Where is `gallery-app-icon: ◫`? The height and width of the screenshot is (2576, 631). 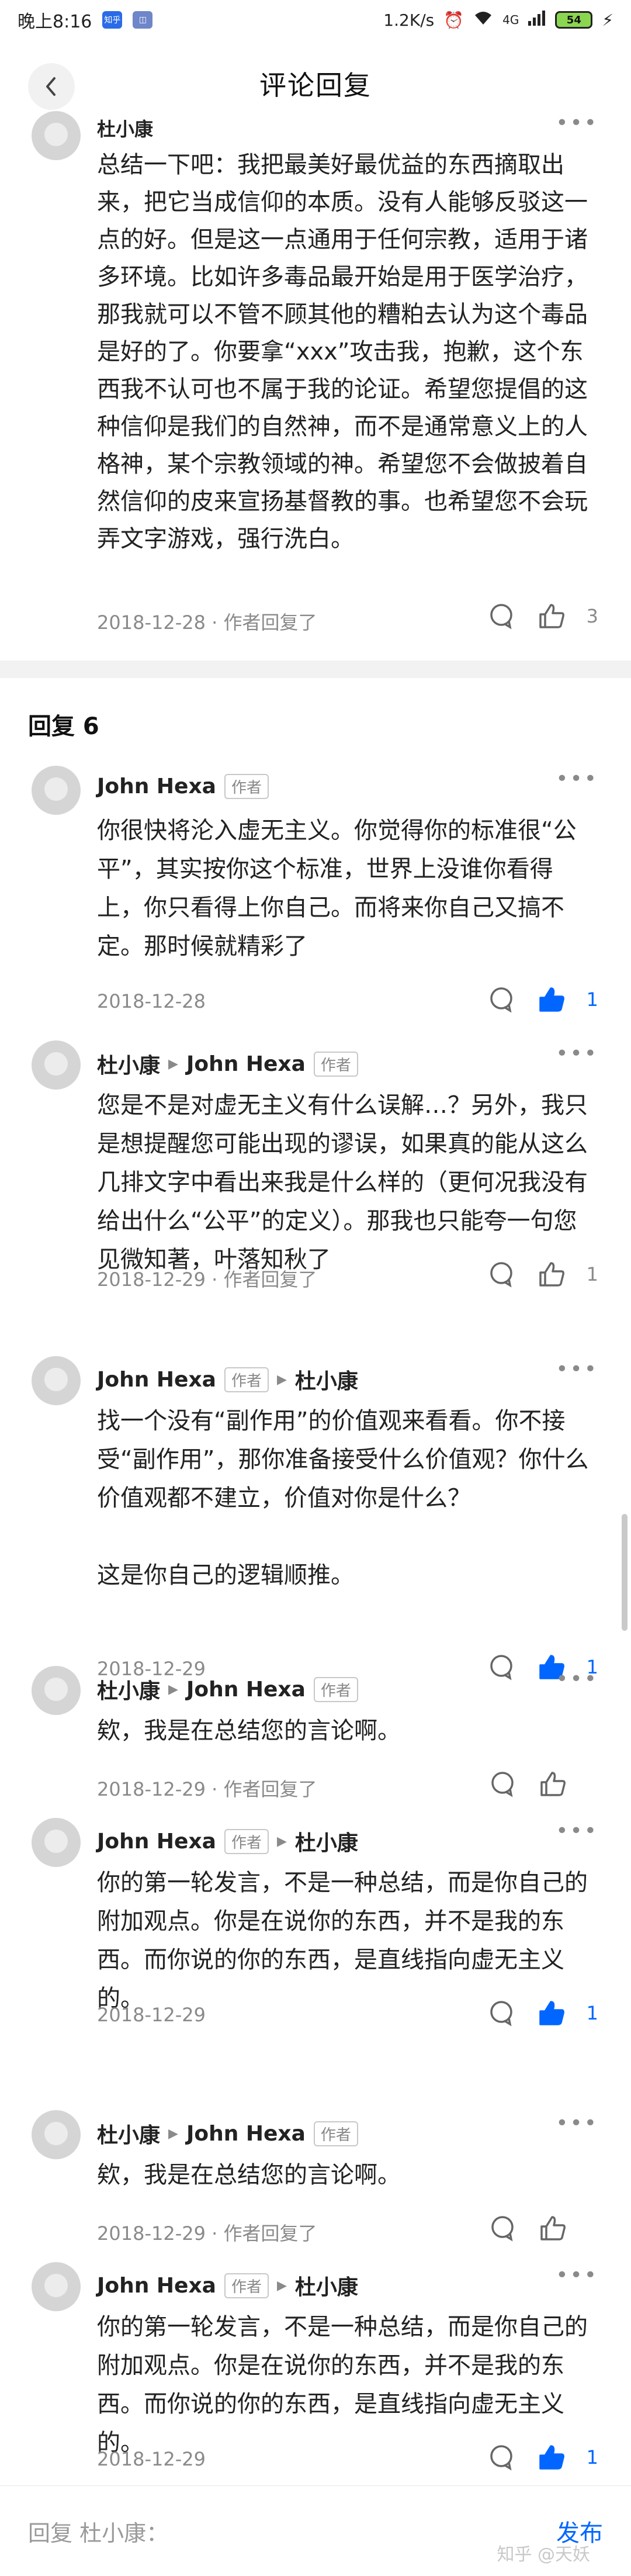
gallery-app-icon: ◫ is located at coordinates (143, 20).